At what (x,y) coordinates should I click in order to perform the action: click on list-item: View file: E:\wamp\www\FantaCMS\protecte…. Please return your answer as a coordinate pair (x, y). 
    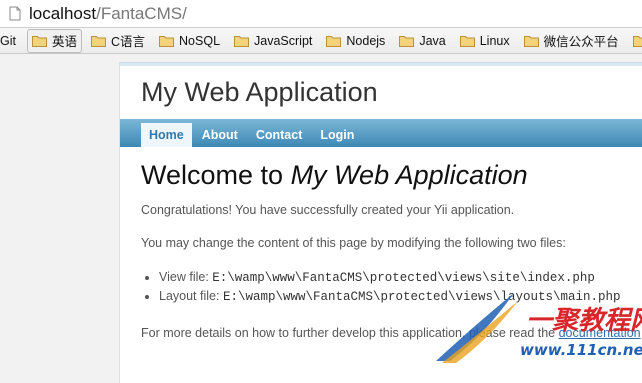
    Looking at the image, I should click on (400, 277).